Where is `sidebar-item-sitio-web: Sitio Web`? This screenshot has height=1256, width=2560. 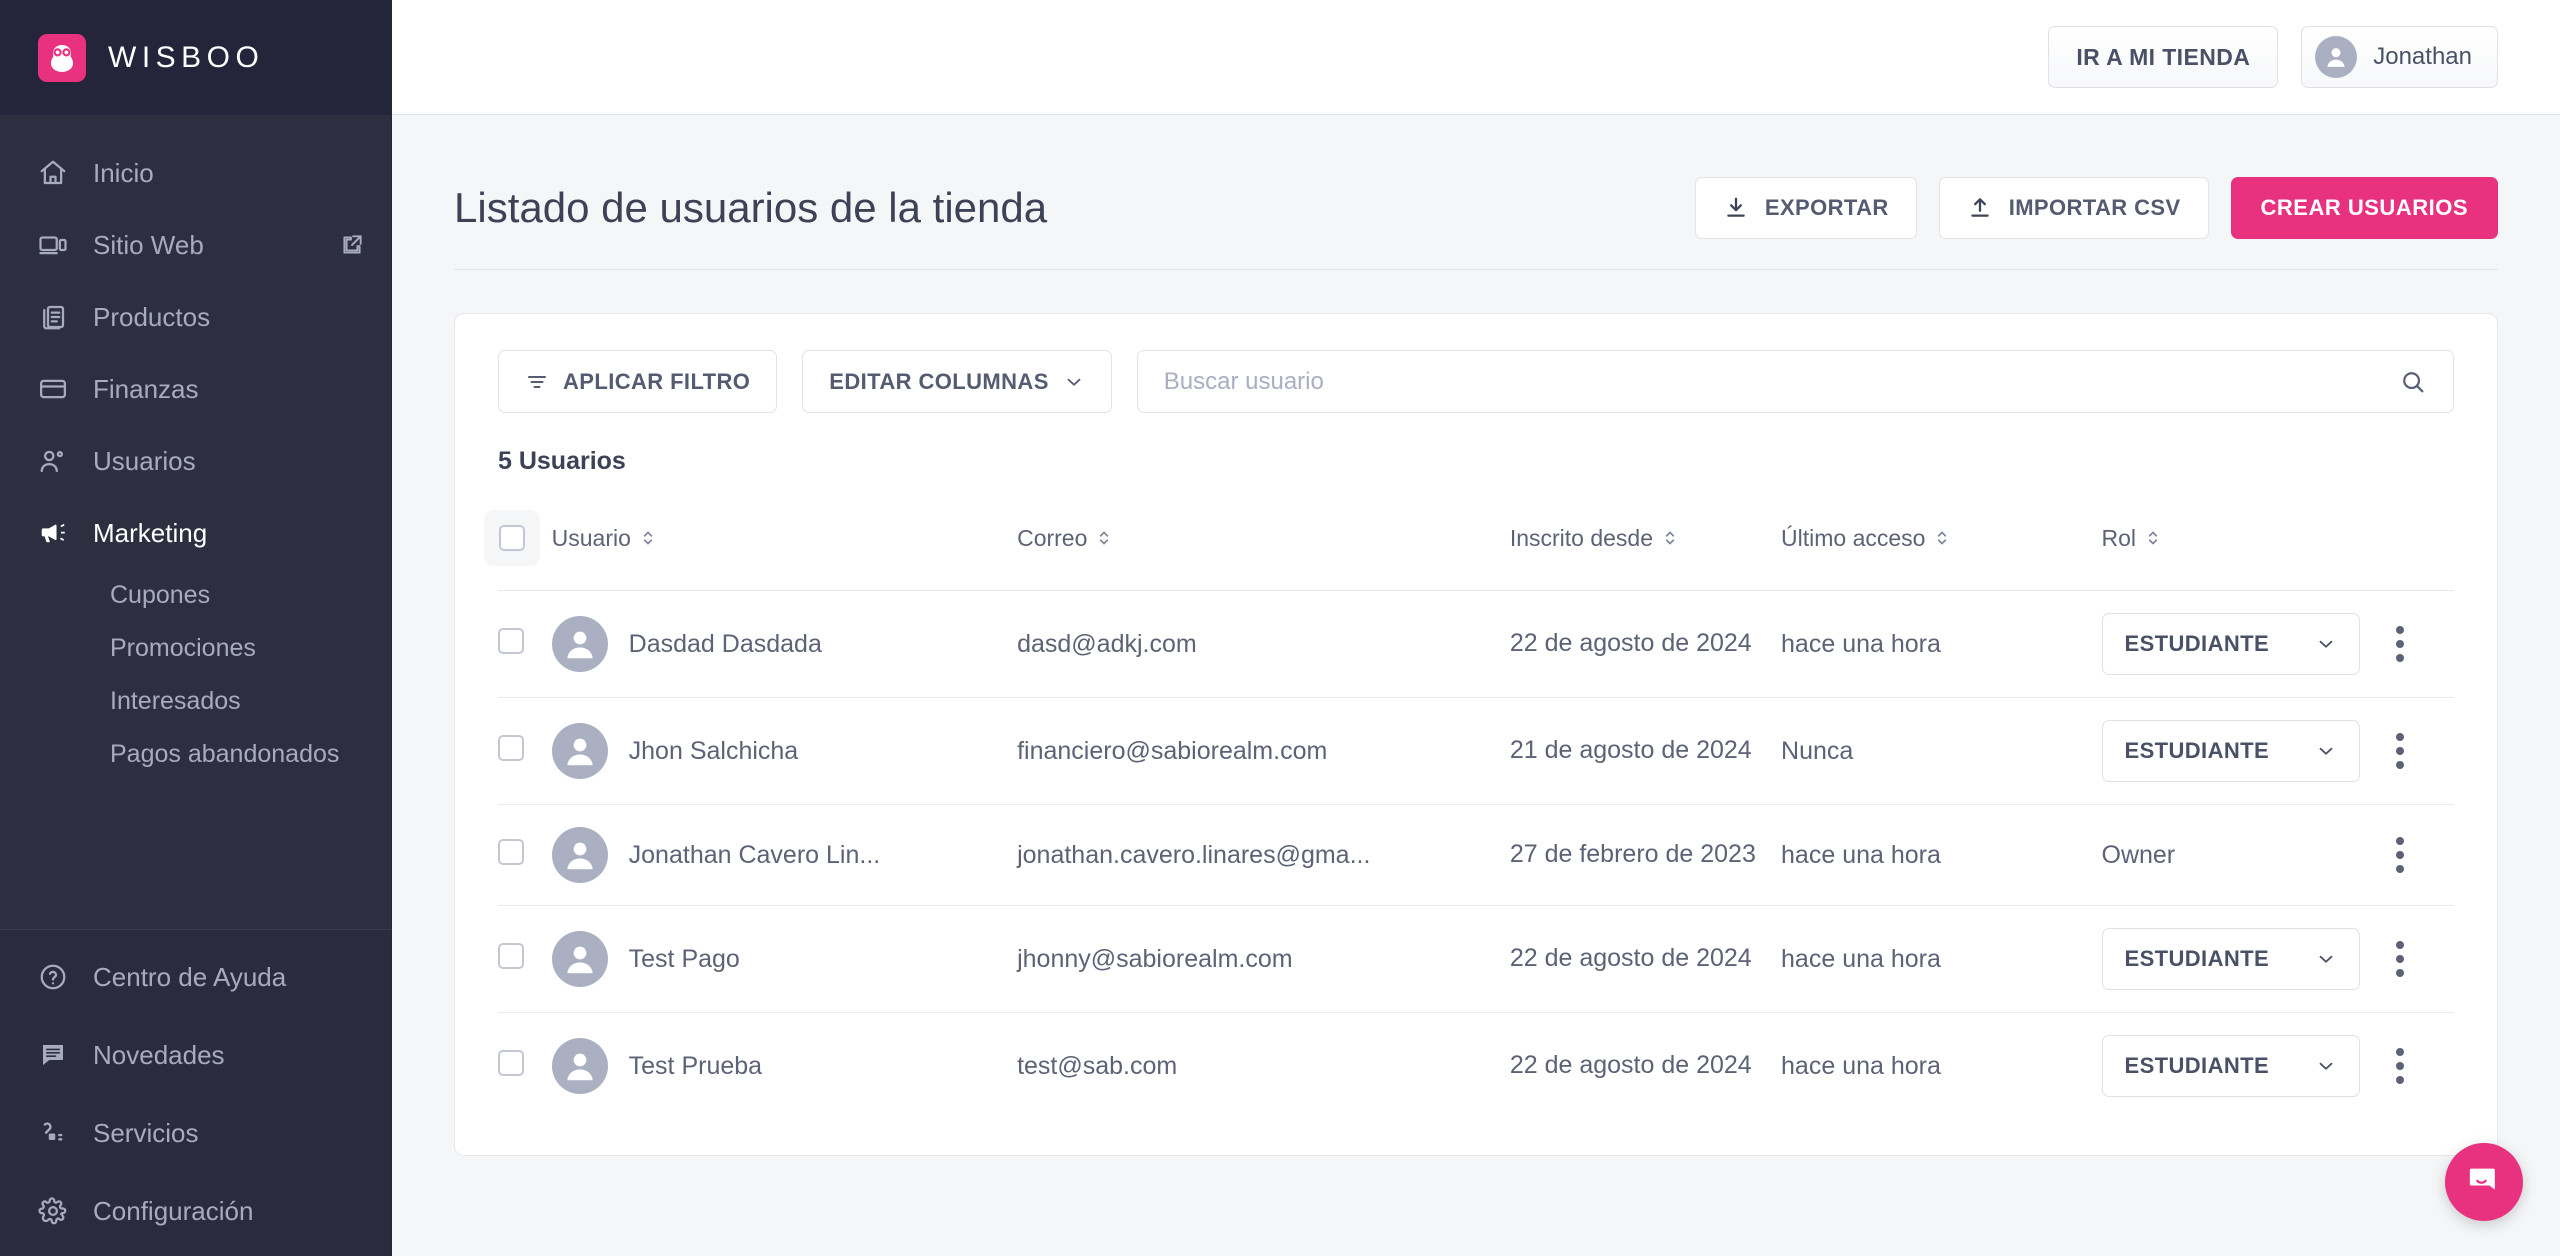
sidebar-item-sitio-web: Sitio Web is located at coordinates (195, 245).